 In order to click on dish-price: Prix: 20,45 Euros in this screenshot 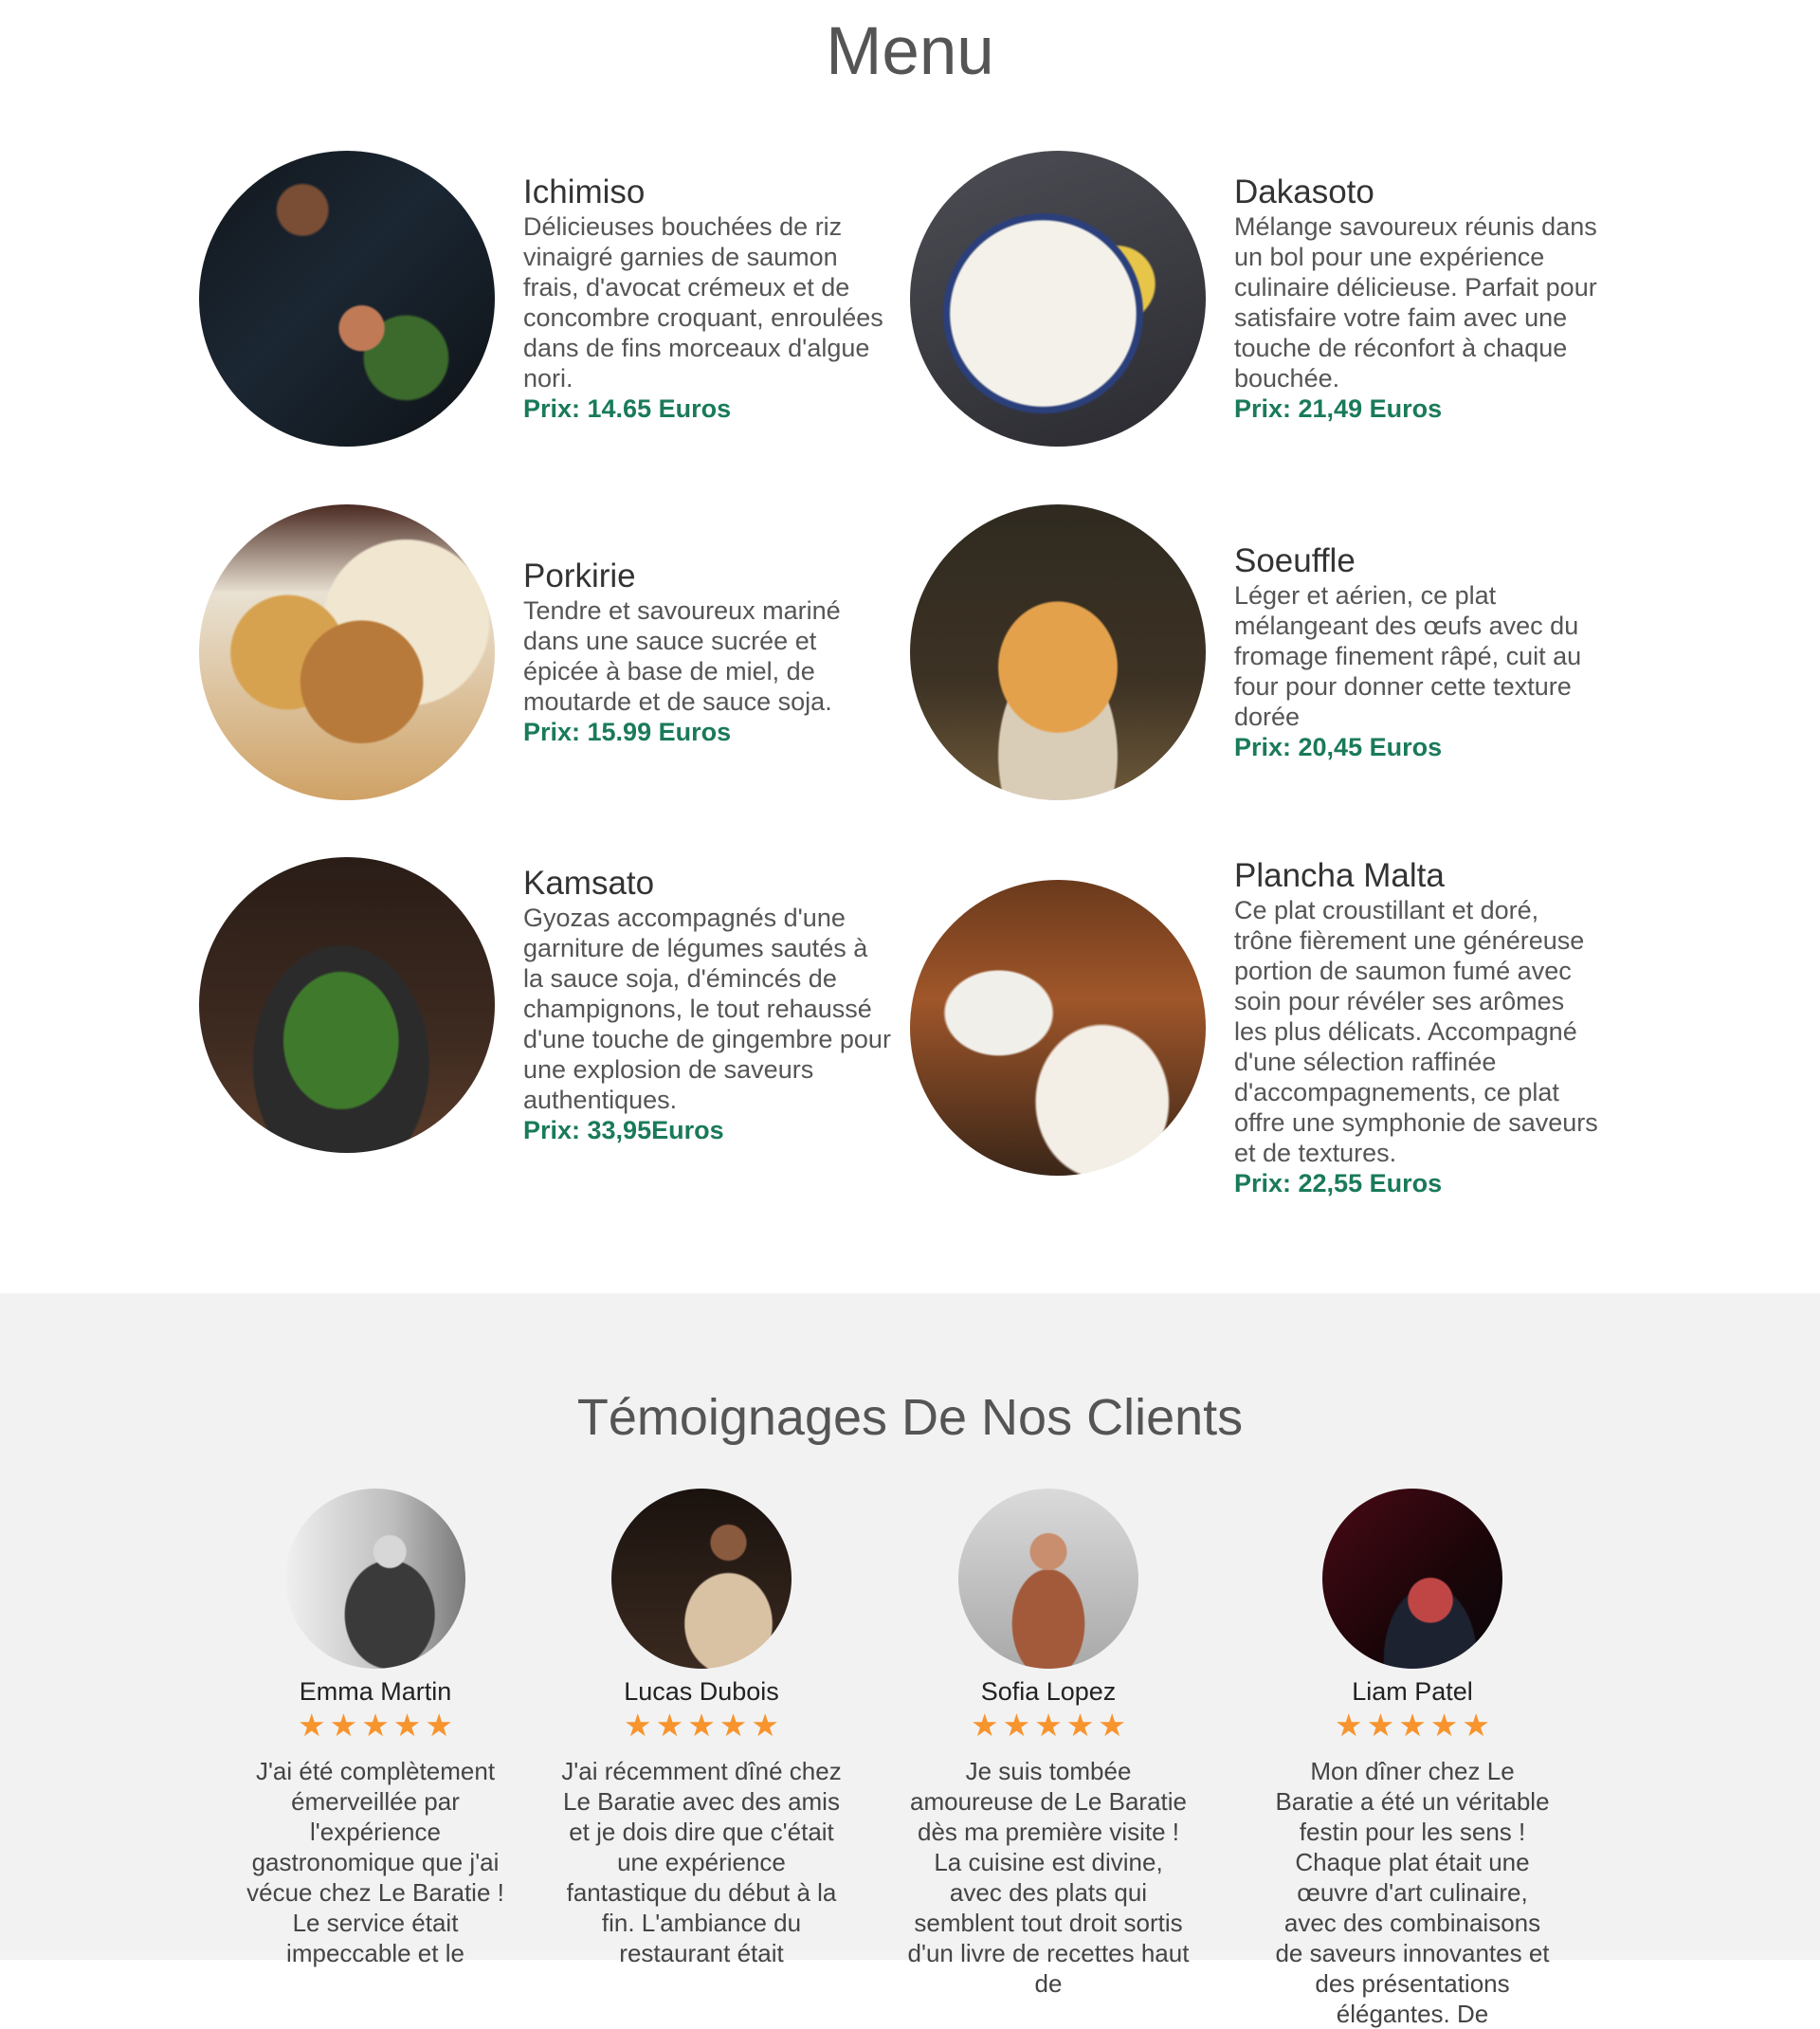, I will do `click(1338, 747)`.